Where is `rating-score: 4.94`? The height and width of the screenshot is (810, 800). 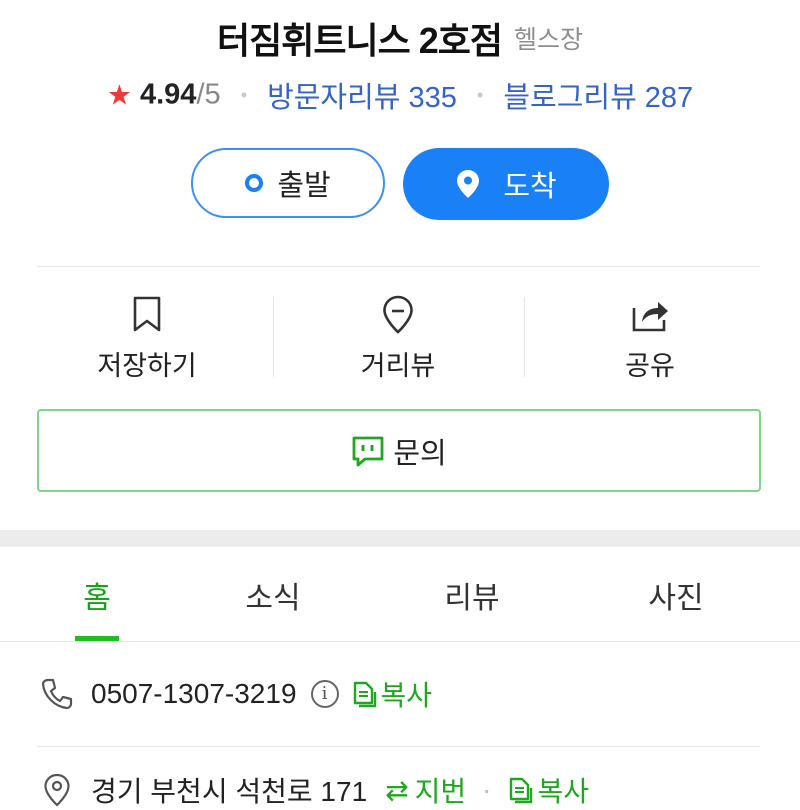
rating-score: 4.94 is located at coordinates (168, 94).